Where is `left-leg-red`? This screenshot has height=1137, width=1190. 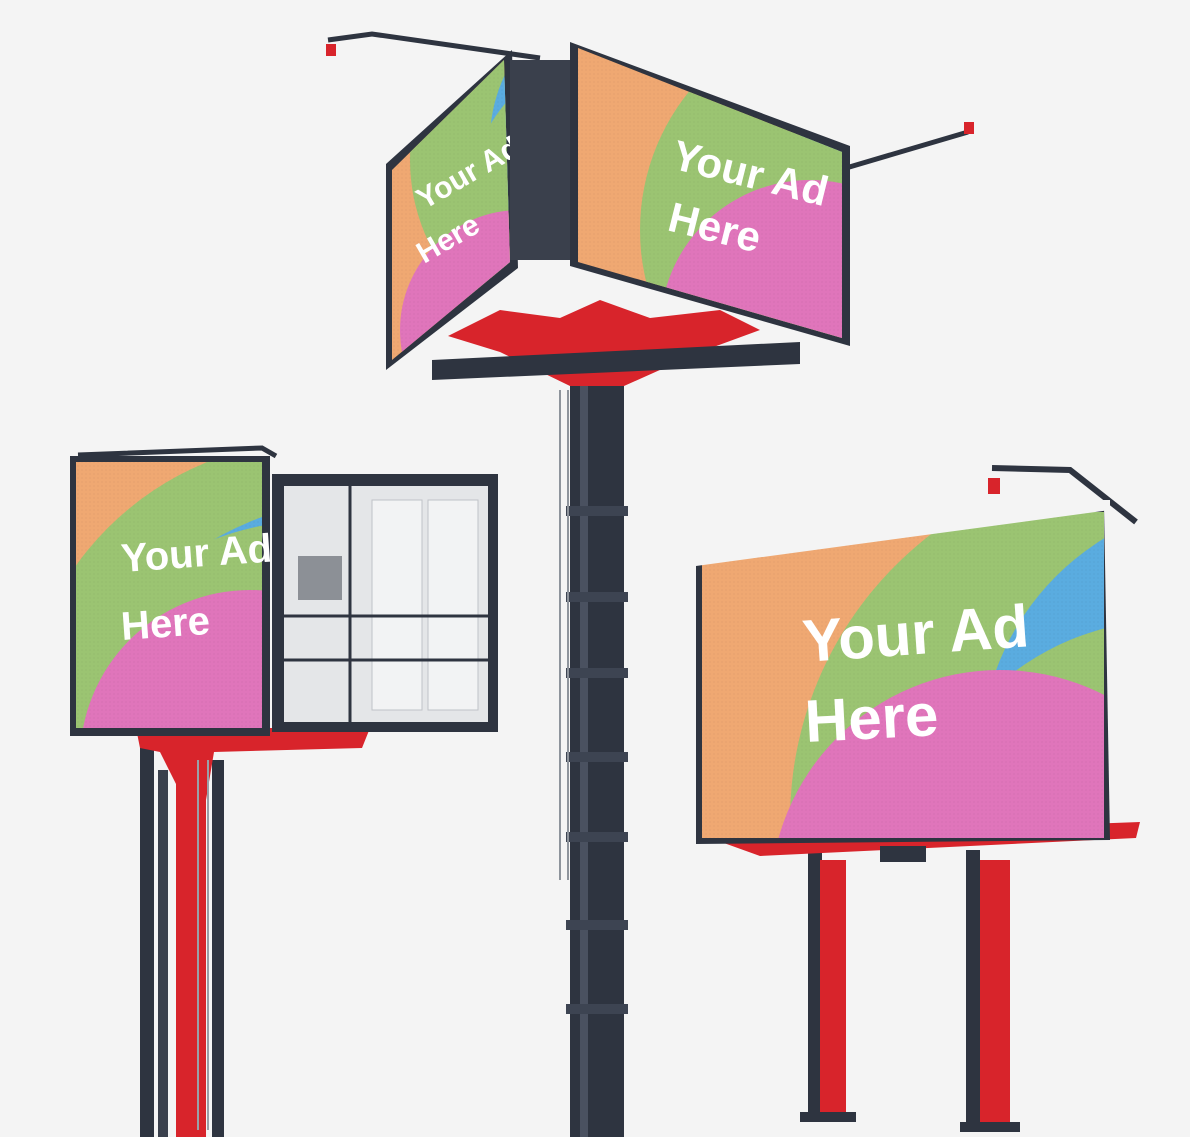 left-leg-red is located at coordinates (191, 958).